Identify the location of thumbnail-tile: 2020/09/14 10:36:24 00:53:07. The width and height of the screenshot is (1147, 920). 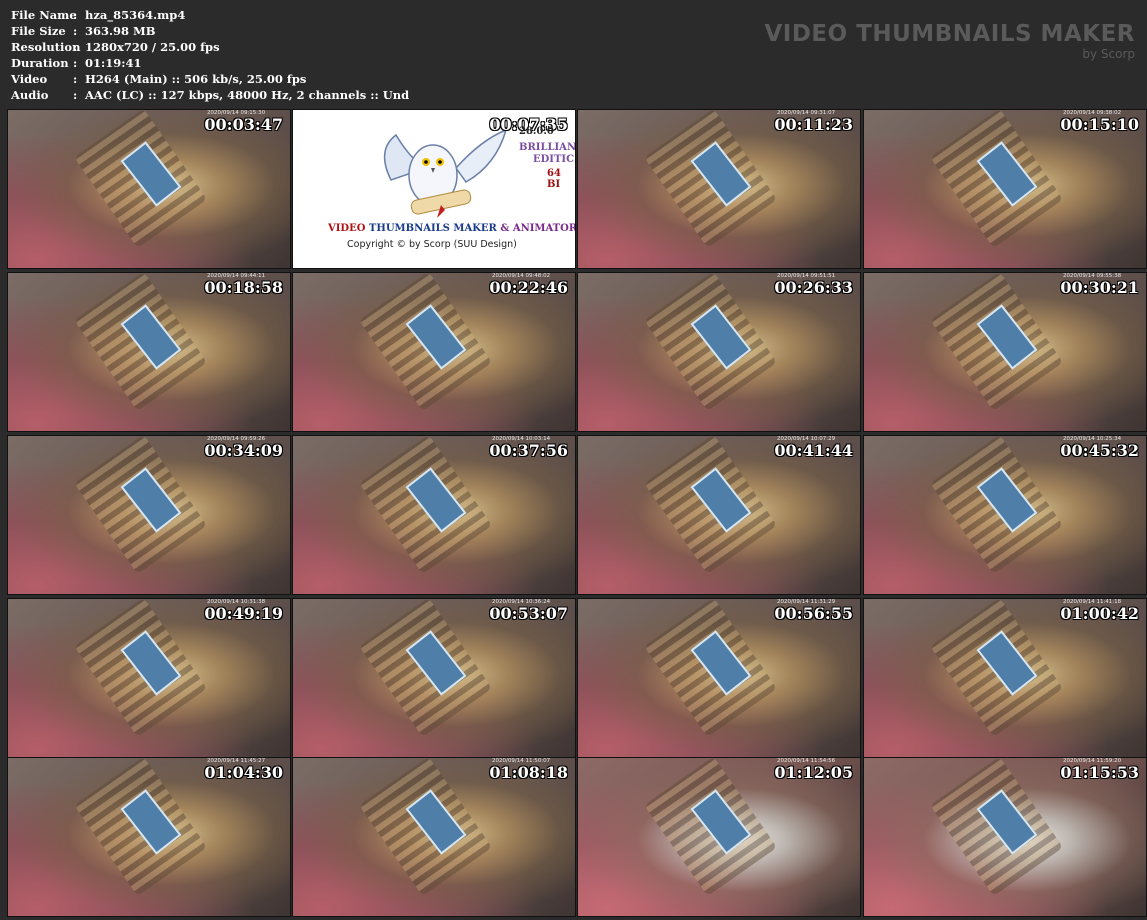
(434, 678).